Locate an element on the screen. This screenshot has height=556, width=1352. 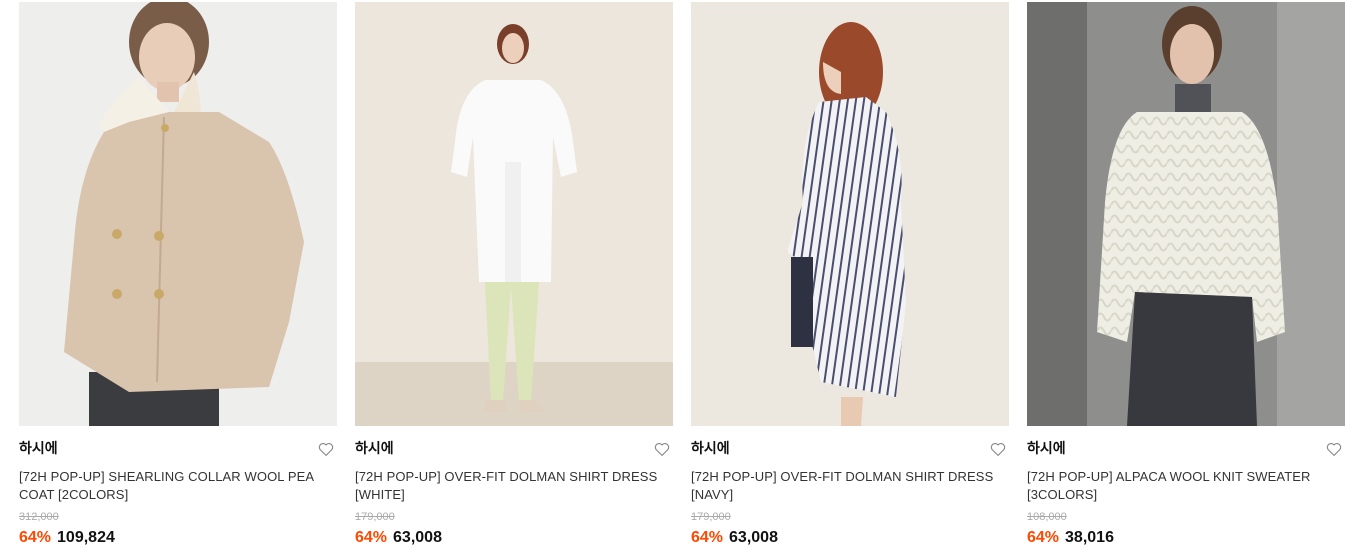
price-row: 64% 109,824 is located at coordinates (178, 538).